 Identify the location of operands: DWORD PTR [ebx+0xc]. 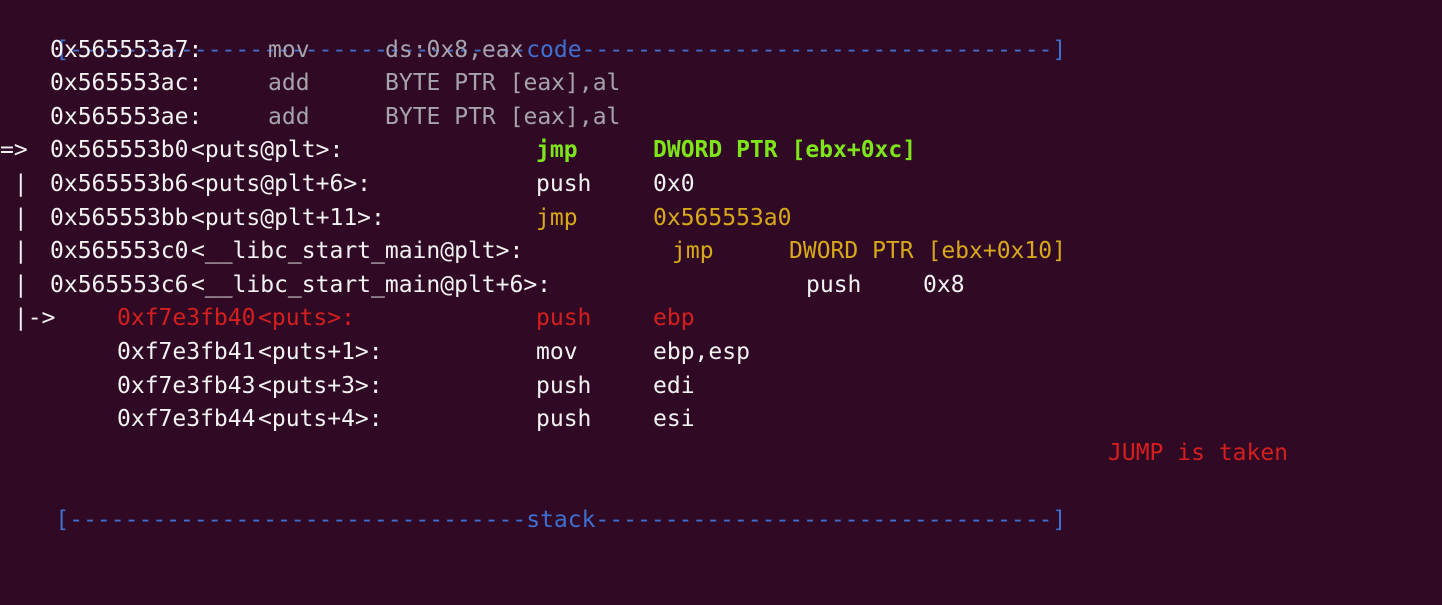
(785, 150).